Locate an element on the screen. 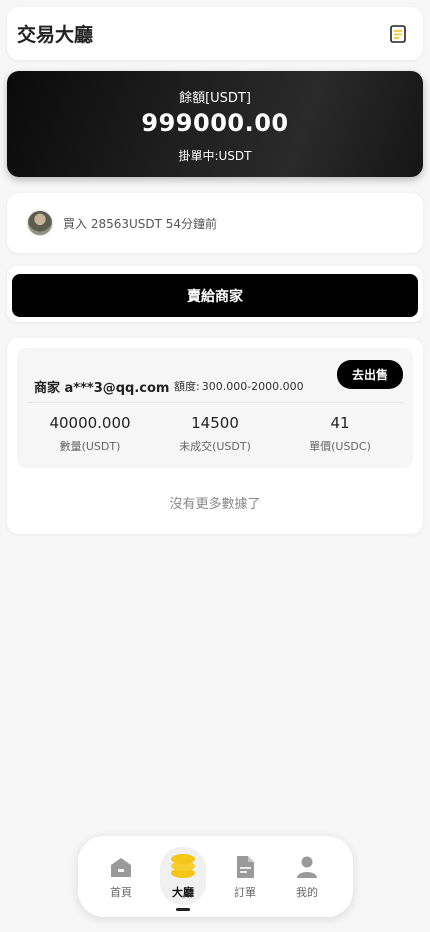  tab-label: 大廳 is located at coordinates (183, 892).